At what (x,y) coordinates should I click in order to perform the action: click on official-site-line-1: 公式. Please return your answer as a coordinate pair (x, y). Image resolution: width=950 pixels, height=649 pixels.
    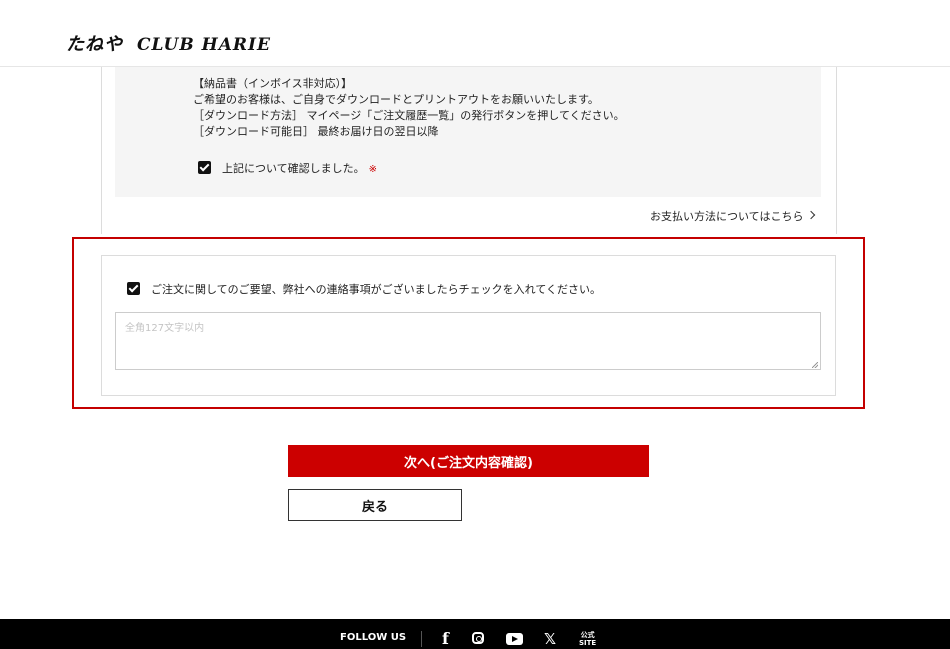
    Looking at the image, I should click on (587, 635).